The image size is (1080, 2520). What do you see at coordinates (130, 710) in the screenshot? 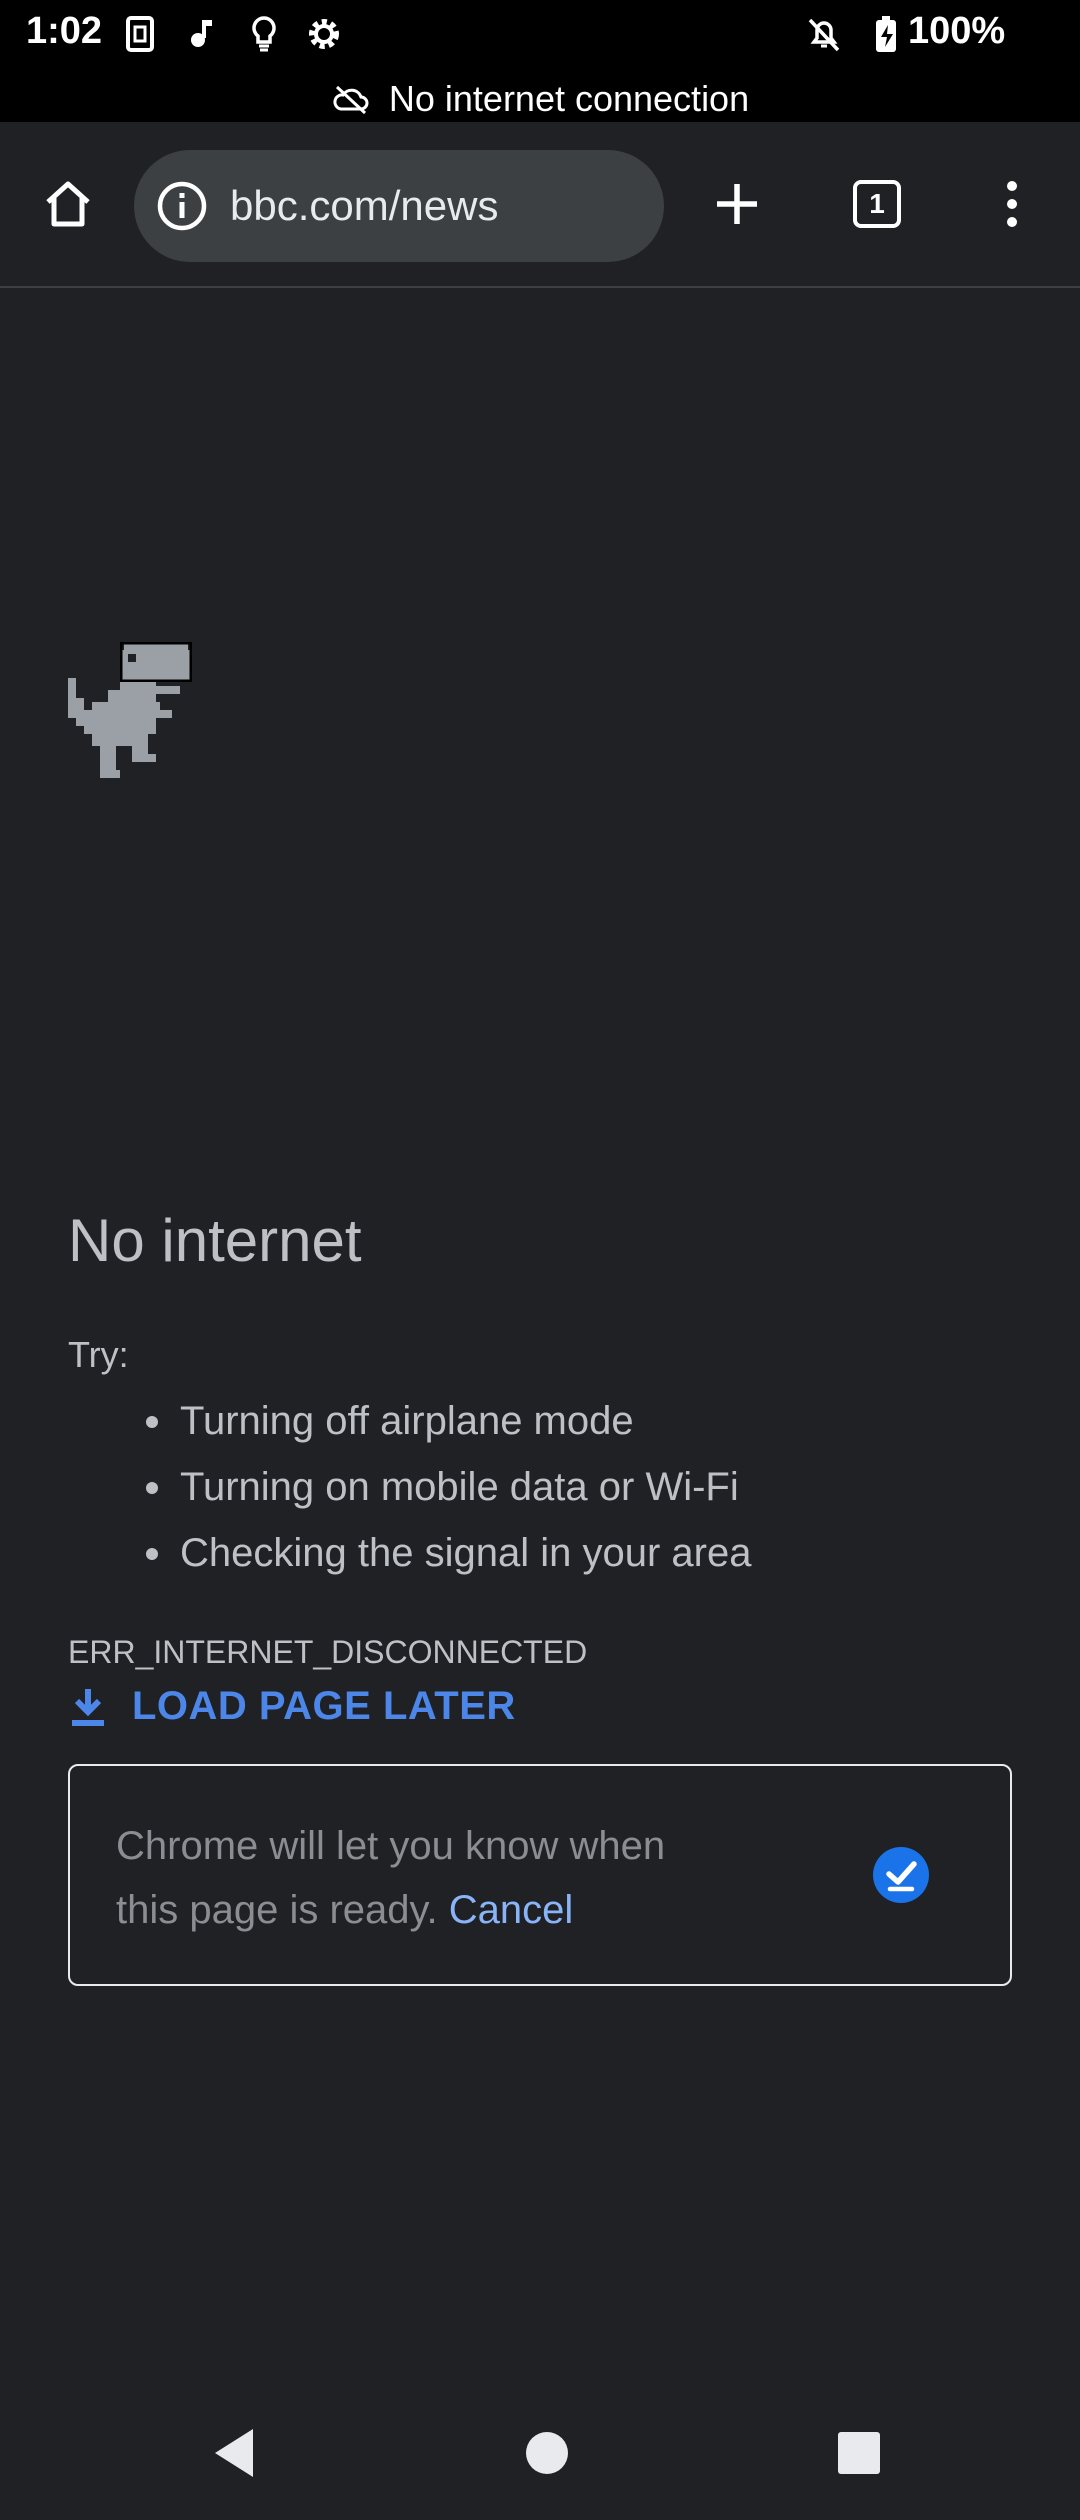
I see `offline-dino-icon` at bounding box center [130, 710].